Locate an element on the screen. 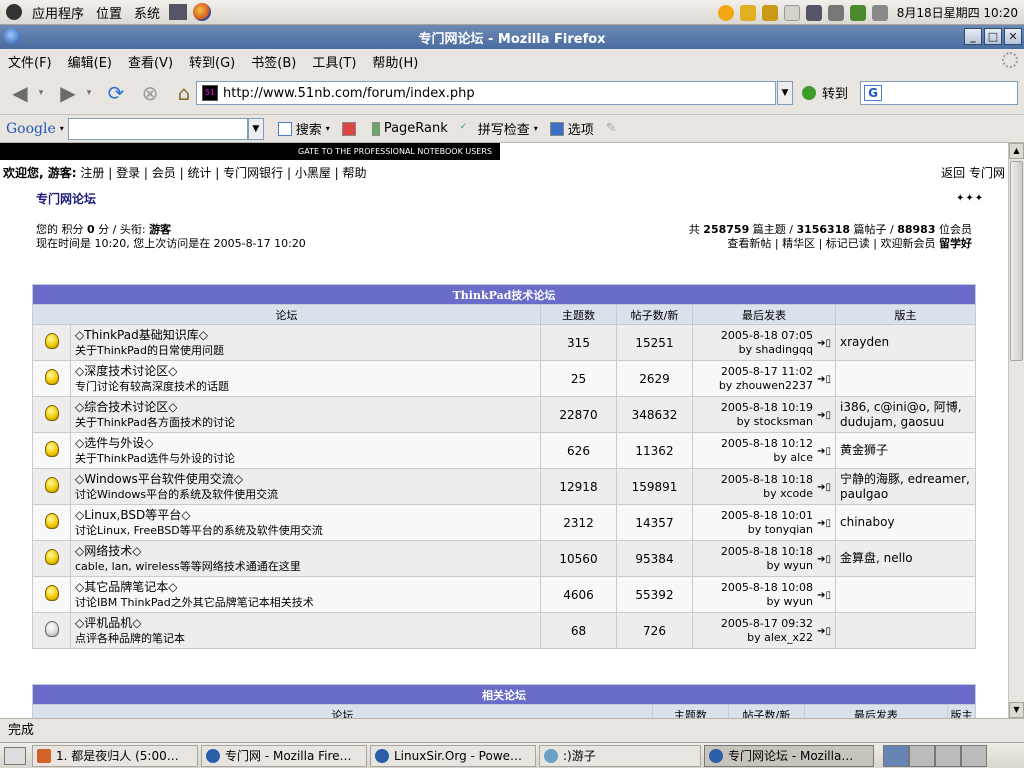  forum-name-link: ◇ThinkPad基础知识库◇ is located at coordinates (305, 335).